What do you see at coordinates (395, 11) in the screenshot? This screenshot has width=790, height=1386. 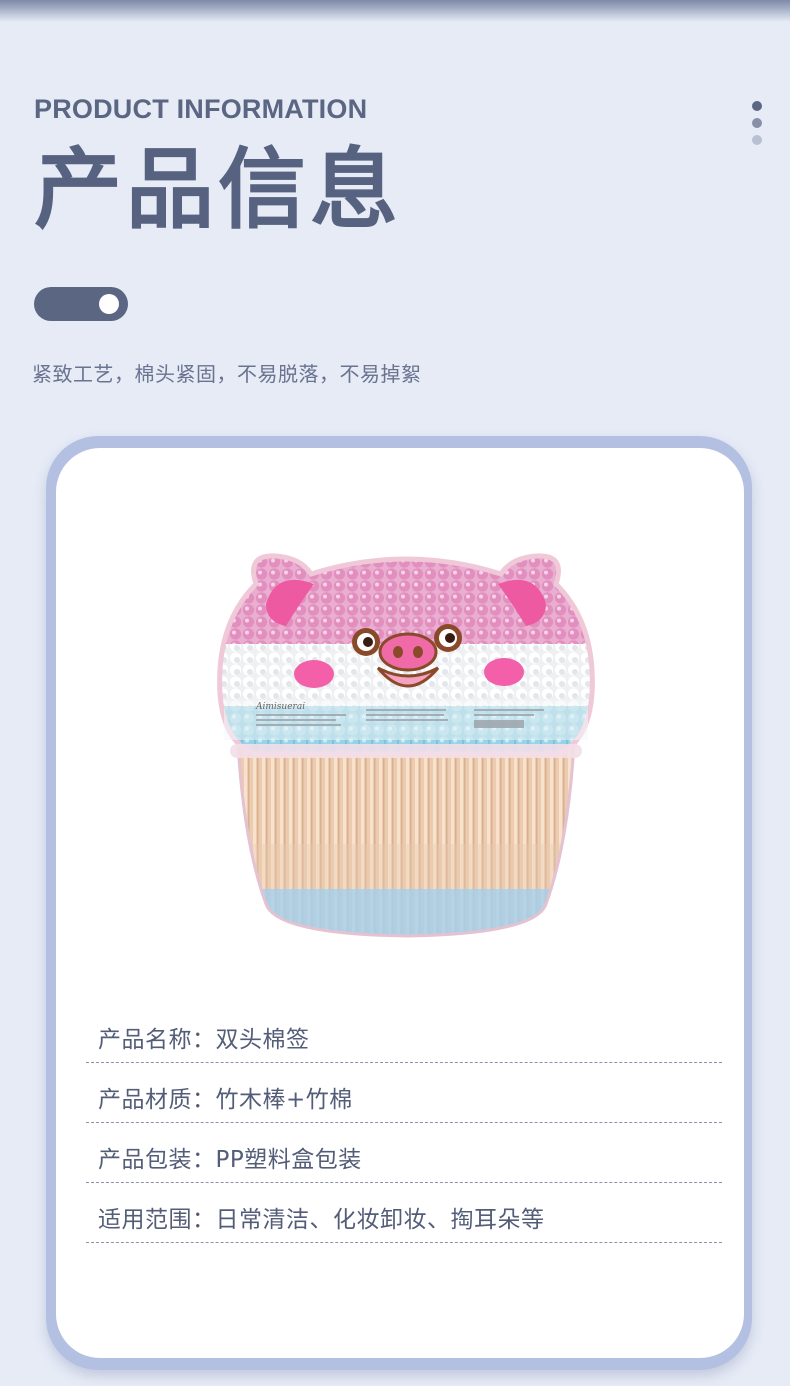 I see `top-shadow-band` at bounding box center [395, 11].